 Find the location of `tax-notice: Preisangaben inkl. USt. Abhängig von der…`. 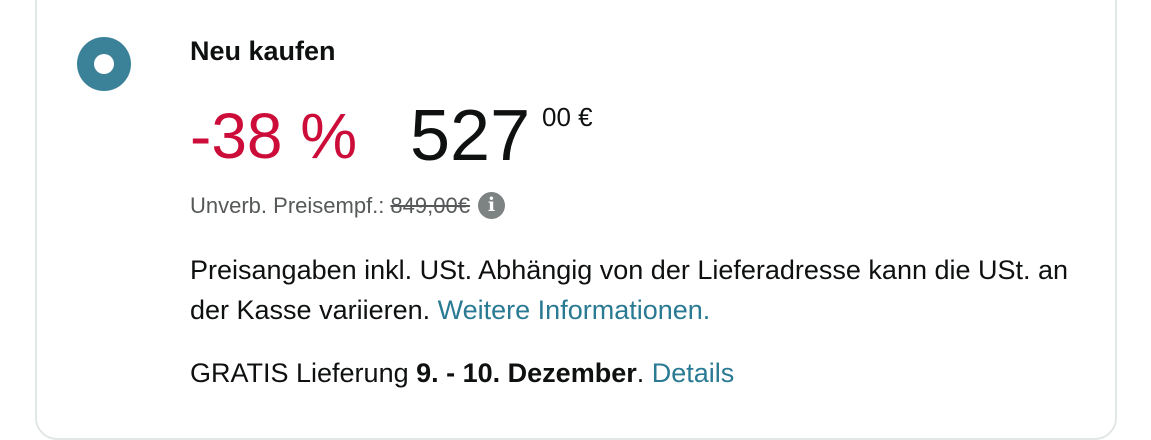

tax-notice: Preisangaben inkl. USt. Abhängig von der… is located at coordinates (640, 290).